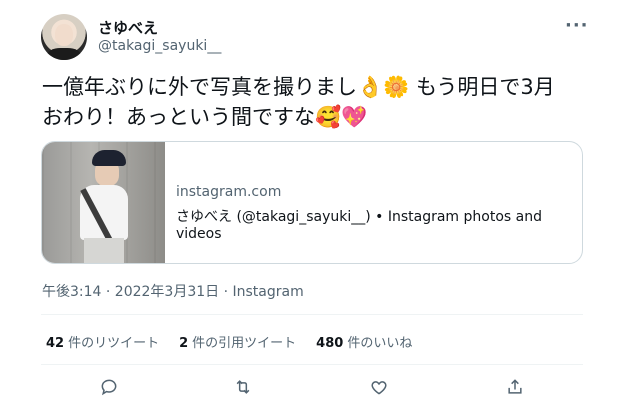  Describe the element at coordinates (310, 388) in the screenshot. I see `action-bar` at that location.